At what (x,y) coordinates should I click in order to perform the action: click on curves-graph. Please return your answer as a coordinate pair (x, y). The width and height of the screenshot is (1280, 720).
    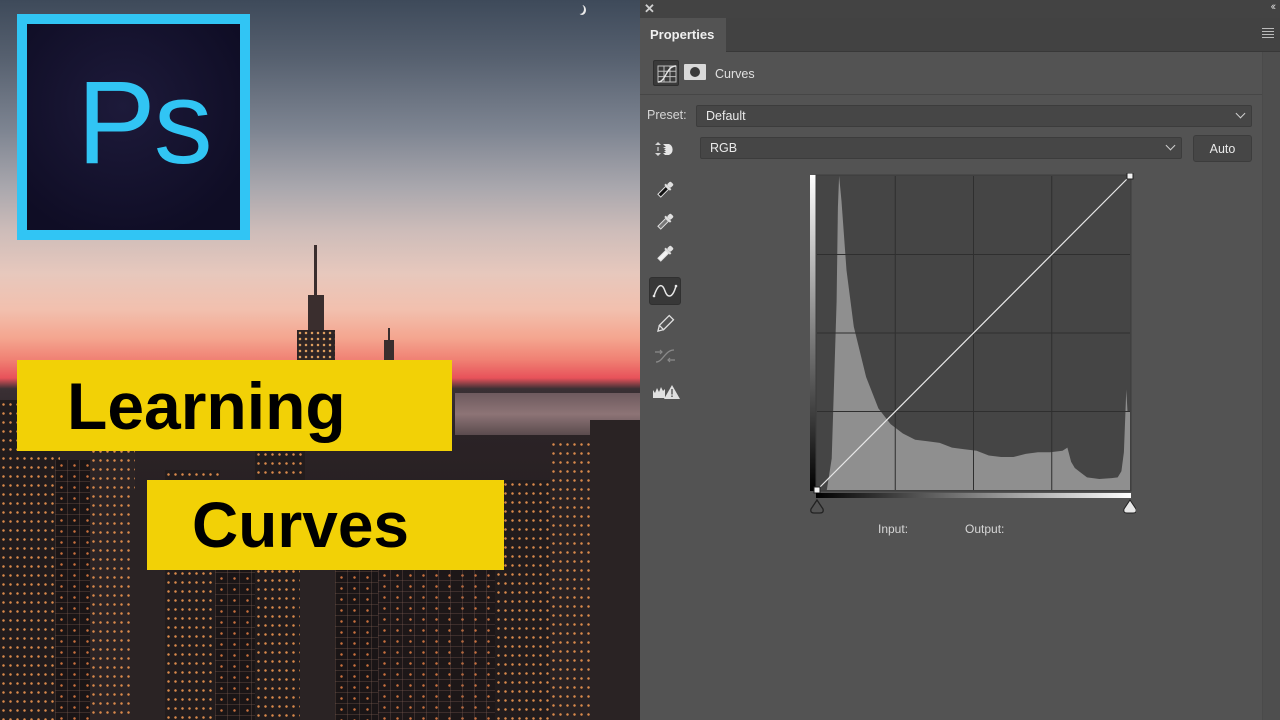
    Looking at the image, I should click on (972, 345).